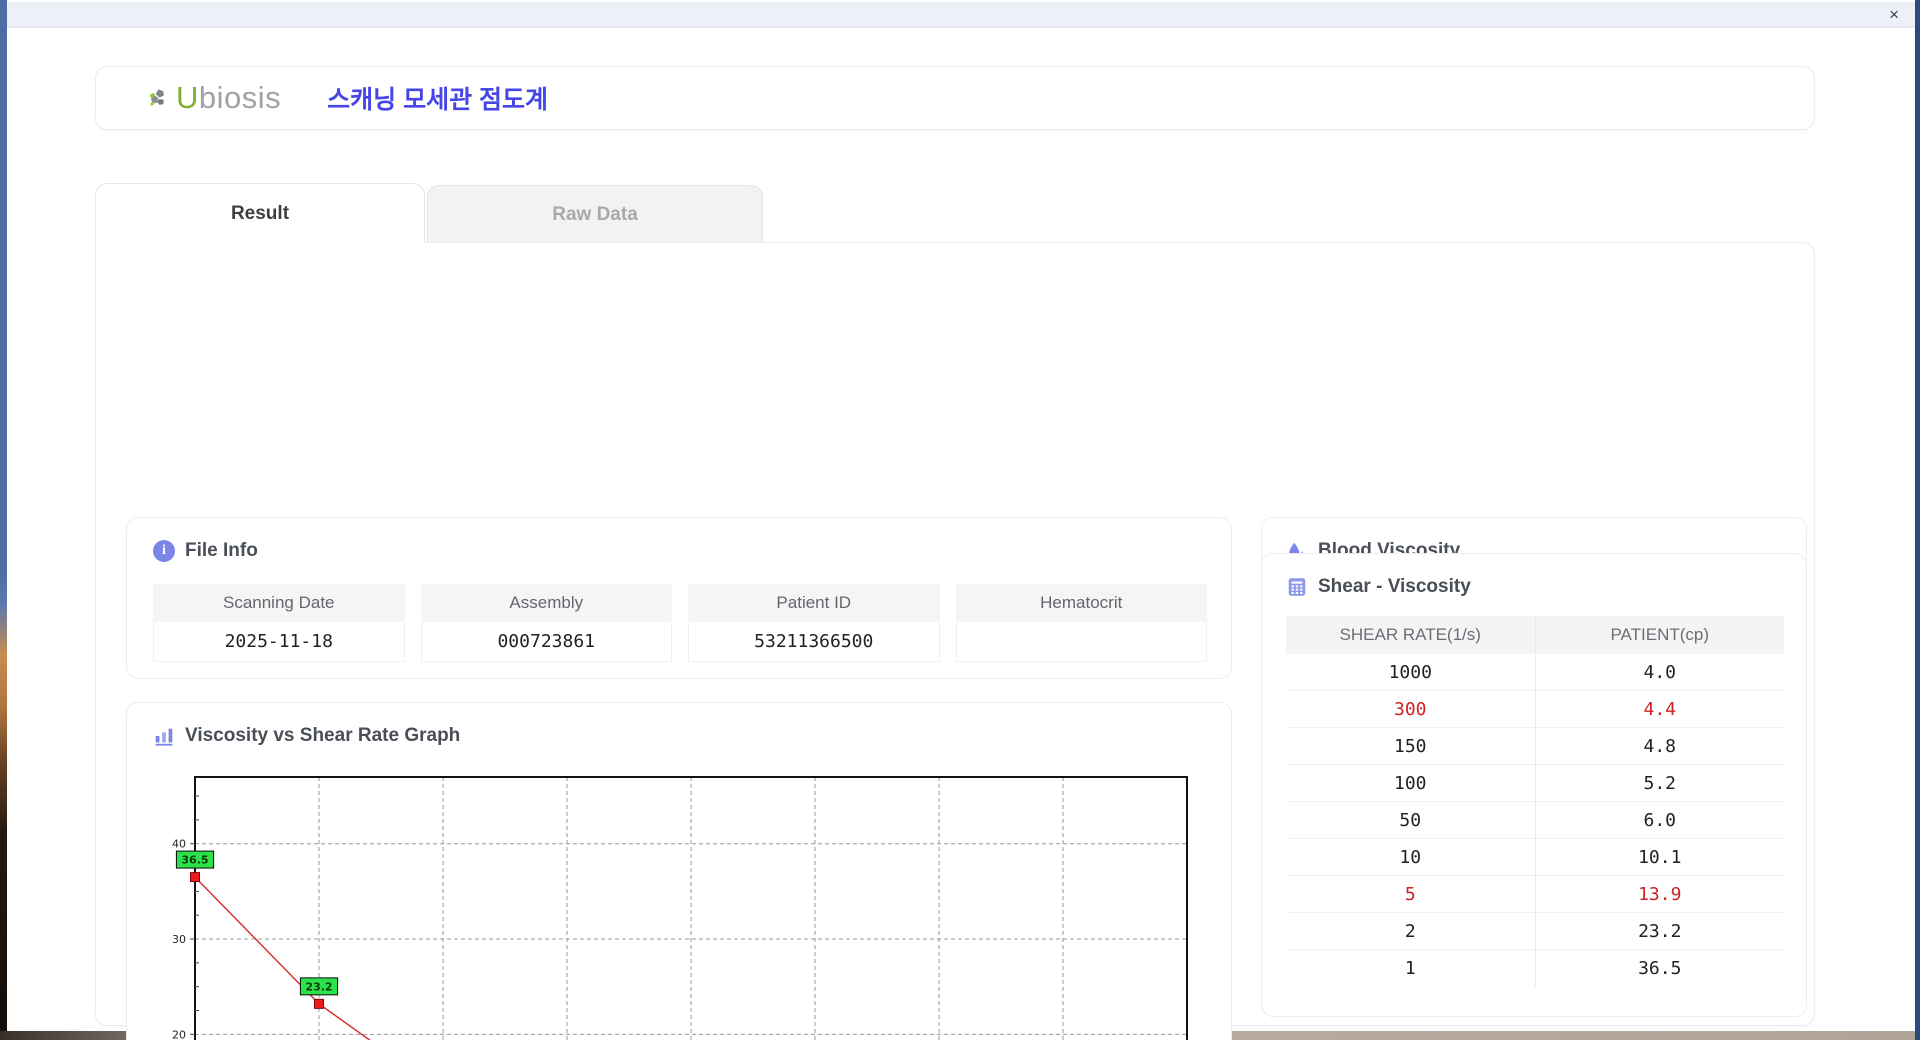 The height and width of the screenshot is (1040, 1920). I want to click on shear-rate-cell: 150, so click(1411, 746).